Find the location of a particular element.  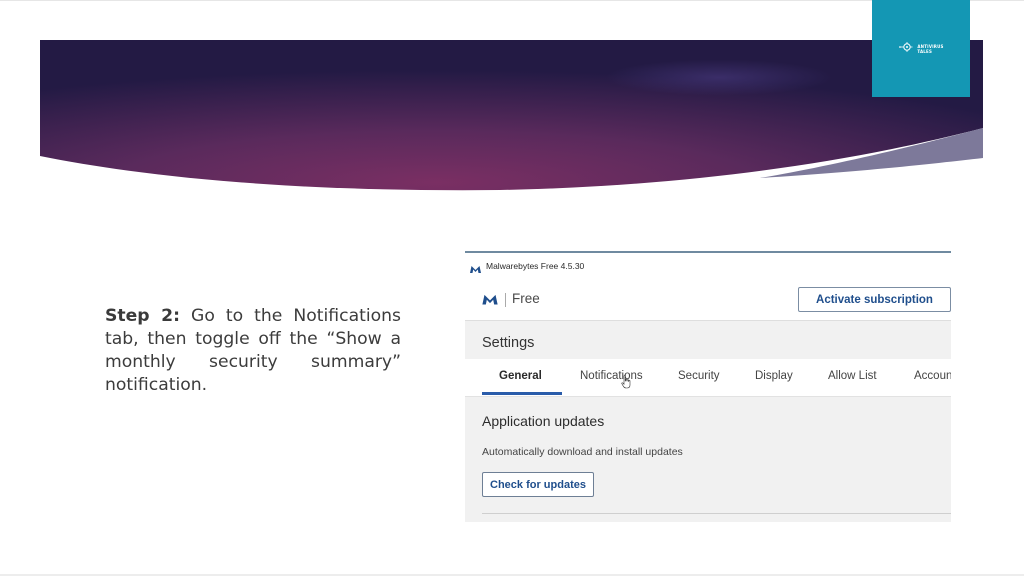

brand-logo-box: ANTIVIRUS TALES is located at coordinates (921, 48).